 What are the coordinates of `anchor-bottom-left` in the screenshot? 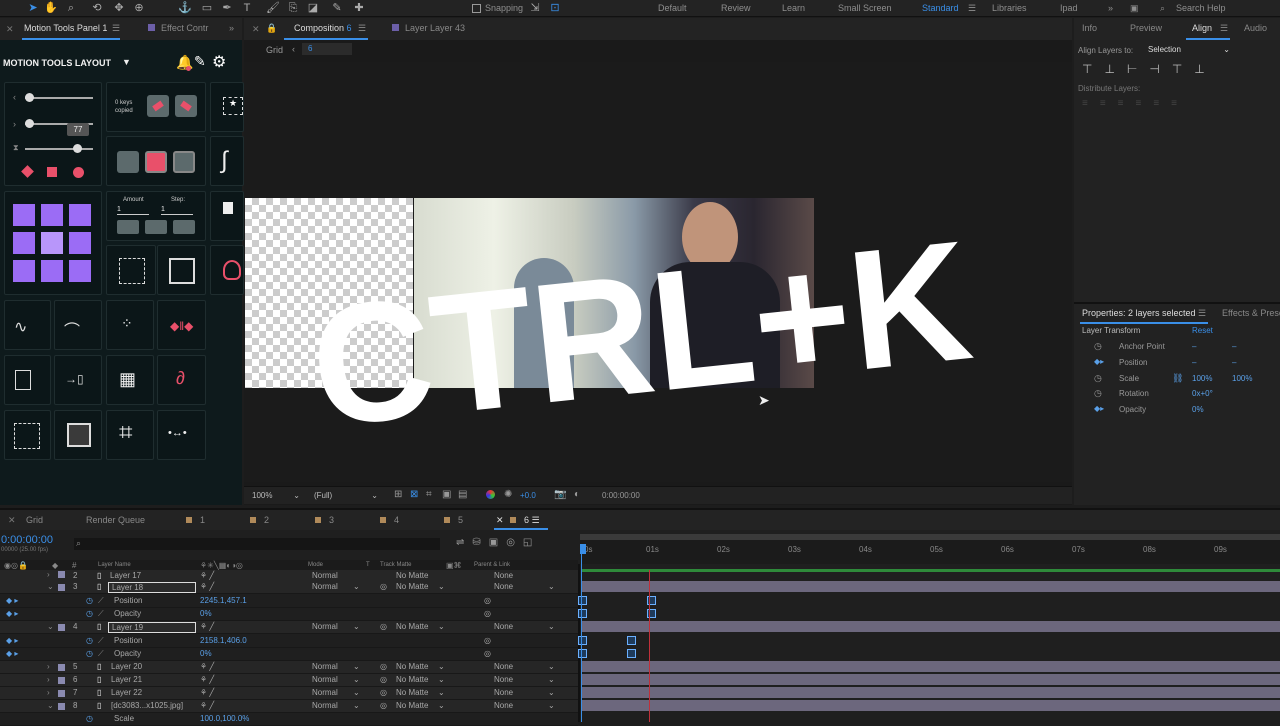 It's located at (24, 271).